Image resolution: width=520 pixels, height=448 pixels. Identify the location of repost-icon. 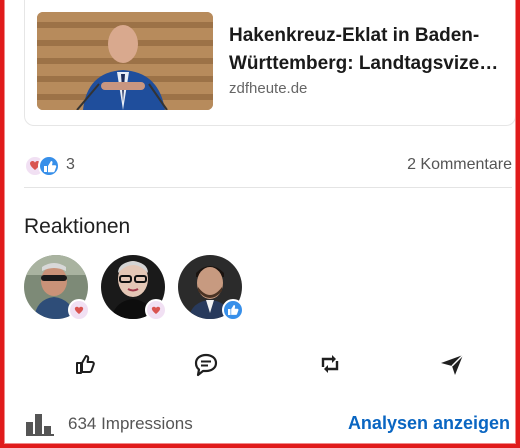
(330, 364).